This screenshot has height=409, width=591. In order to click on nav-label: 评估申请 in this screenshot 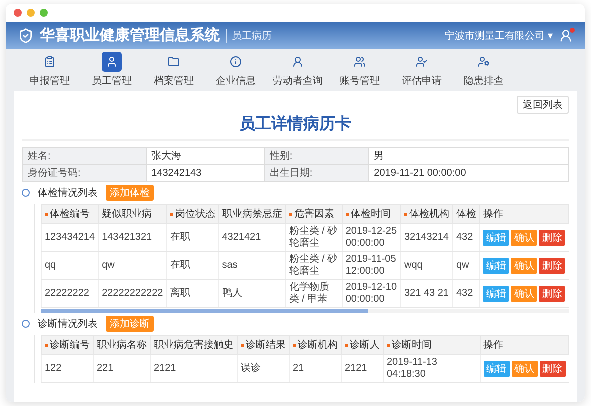, I will do `click(422, 81)`.